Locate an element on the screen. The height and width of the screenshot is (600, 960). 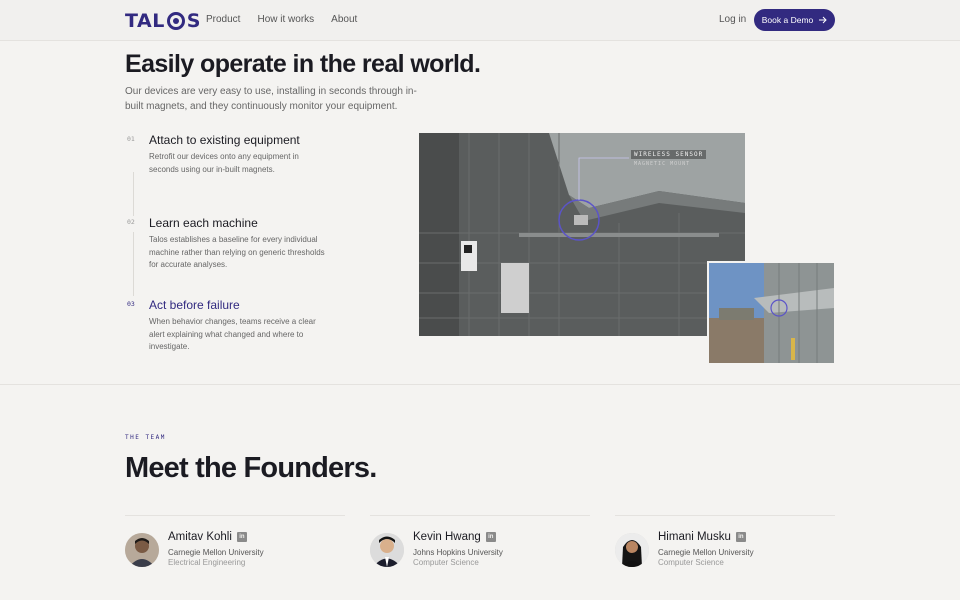
nav-link-how-it-works: How it works is located at coordinates (285, 19).